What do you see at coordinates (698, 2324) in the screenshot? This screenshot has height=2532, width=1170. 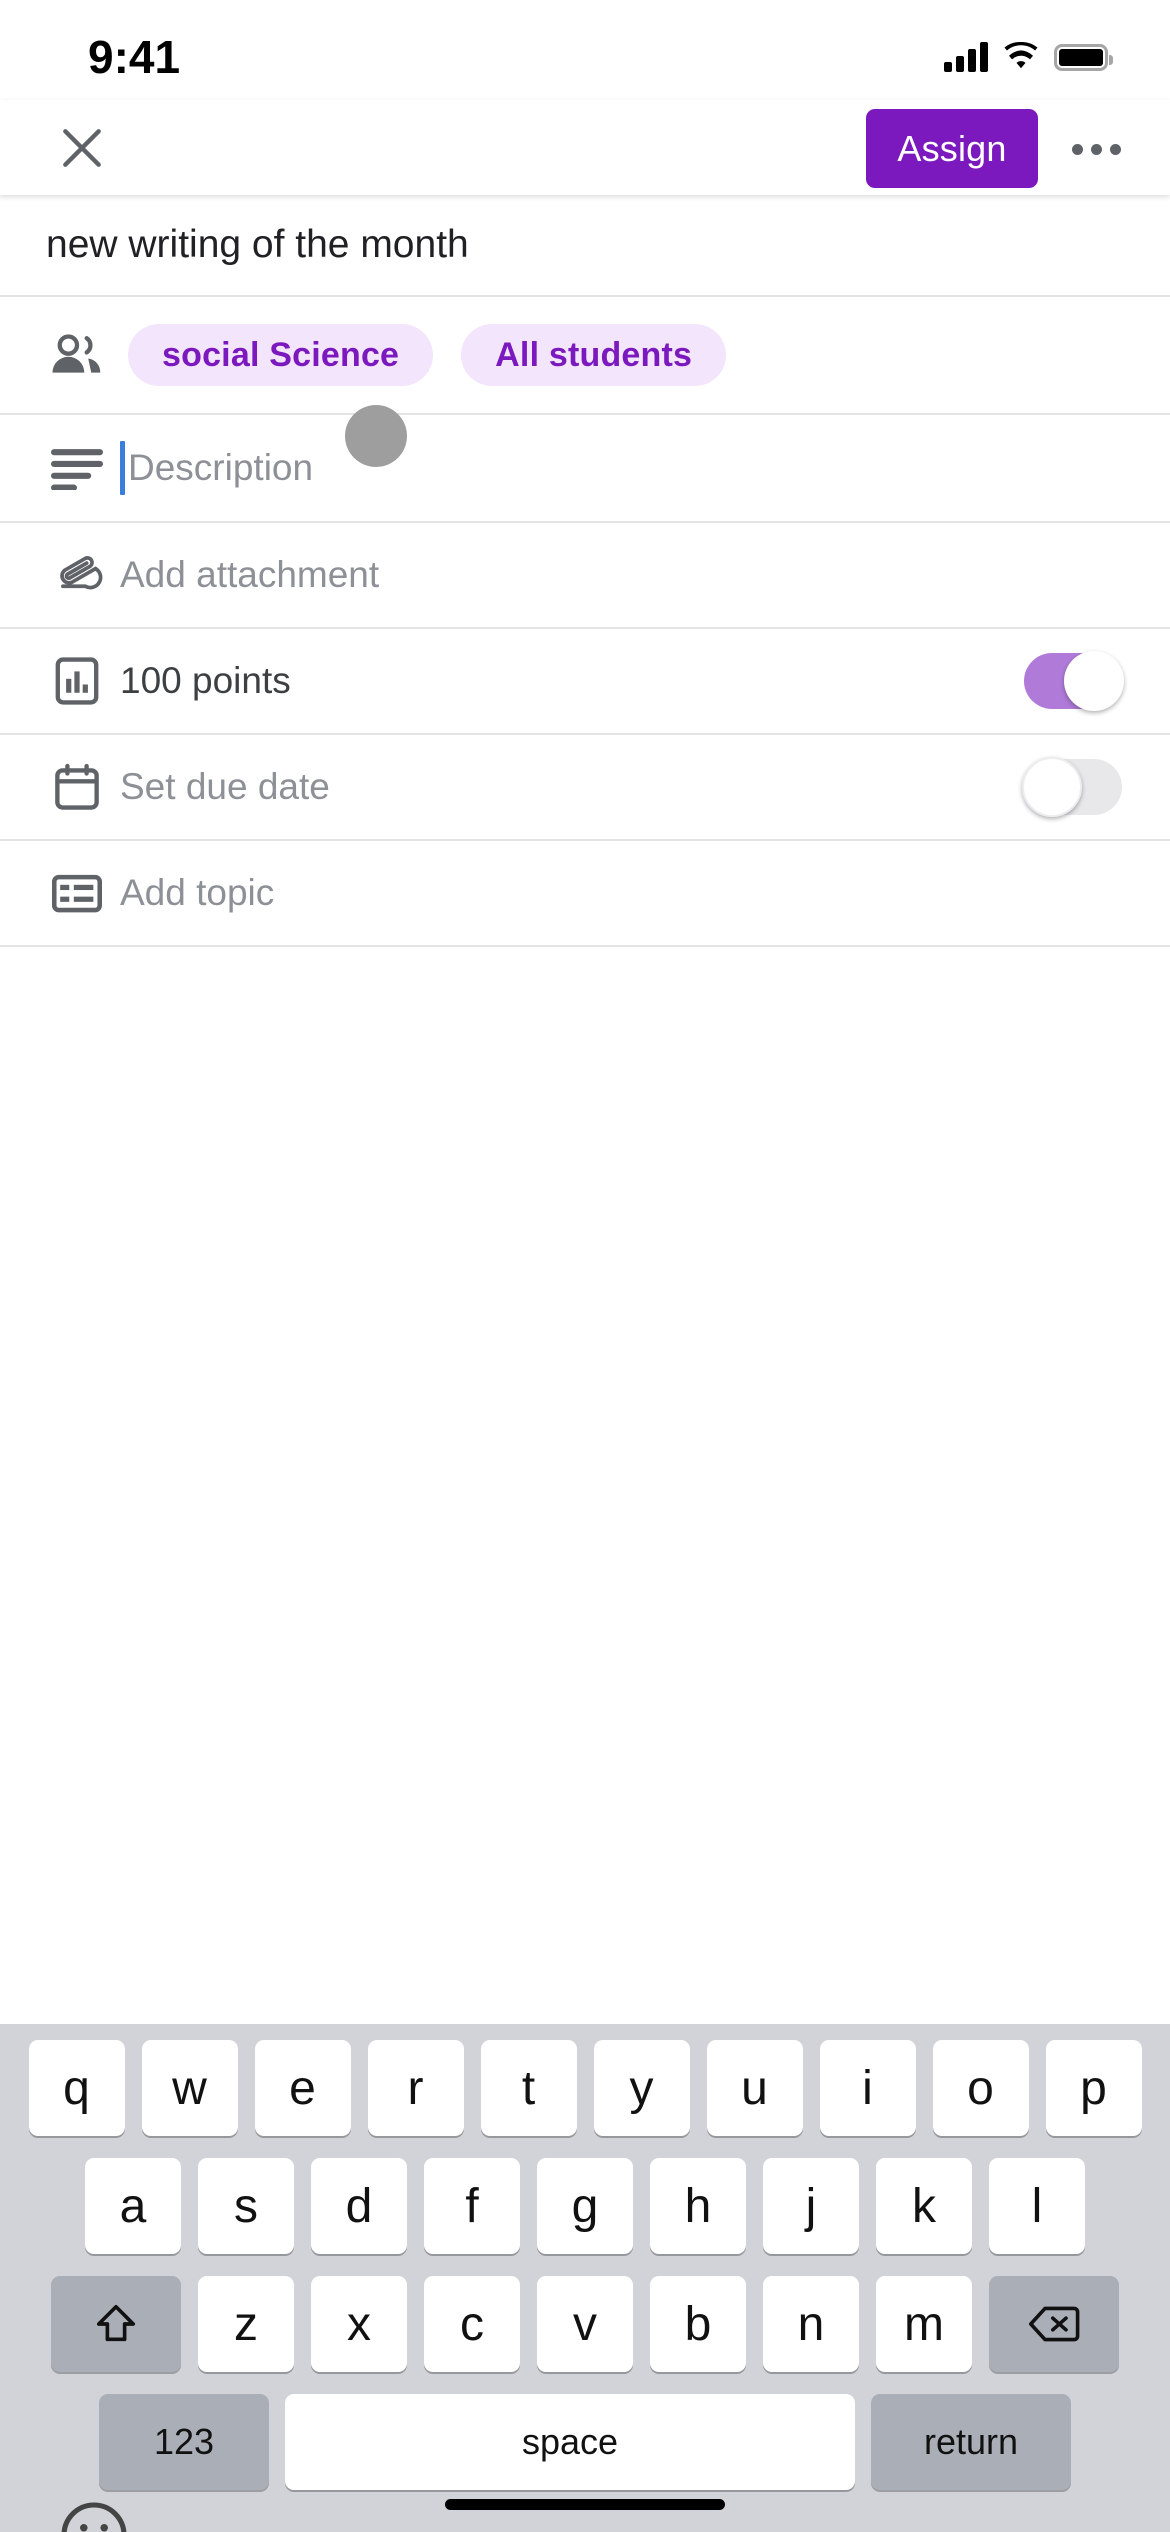 I see `key-b: b` at bounding box center [698, 2324].